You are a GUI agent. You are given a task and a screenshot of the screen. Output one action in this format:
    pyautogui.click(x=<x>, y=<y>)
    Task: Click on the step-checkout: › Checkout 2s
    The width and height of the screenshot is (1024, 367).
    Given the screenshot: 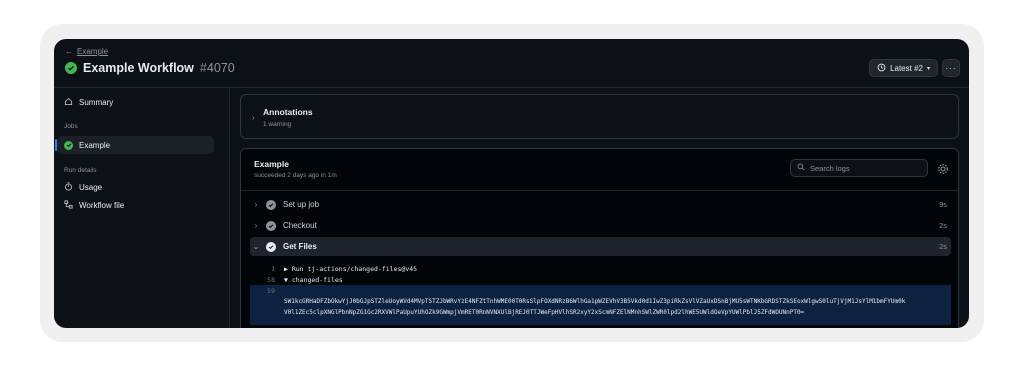 What is the action you would take?
    pyautogui.click(x=600, y=225)
    